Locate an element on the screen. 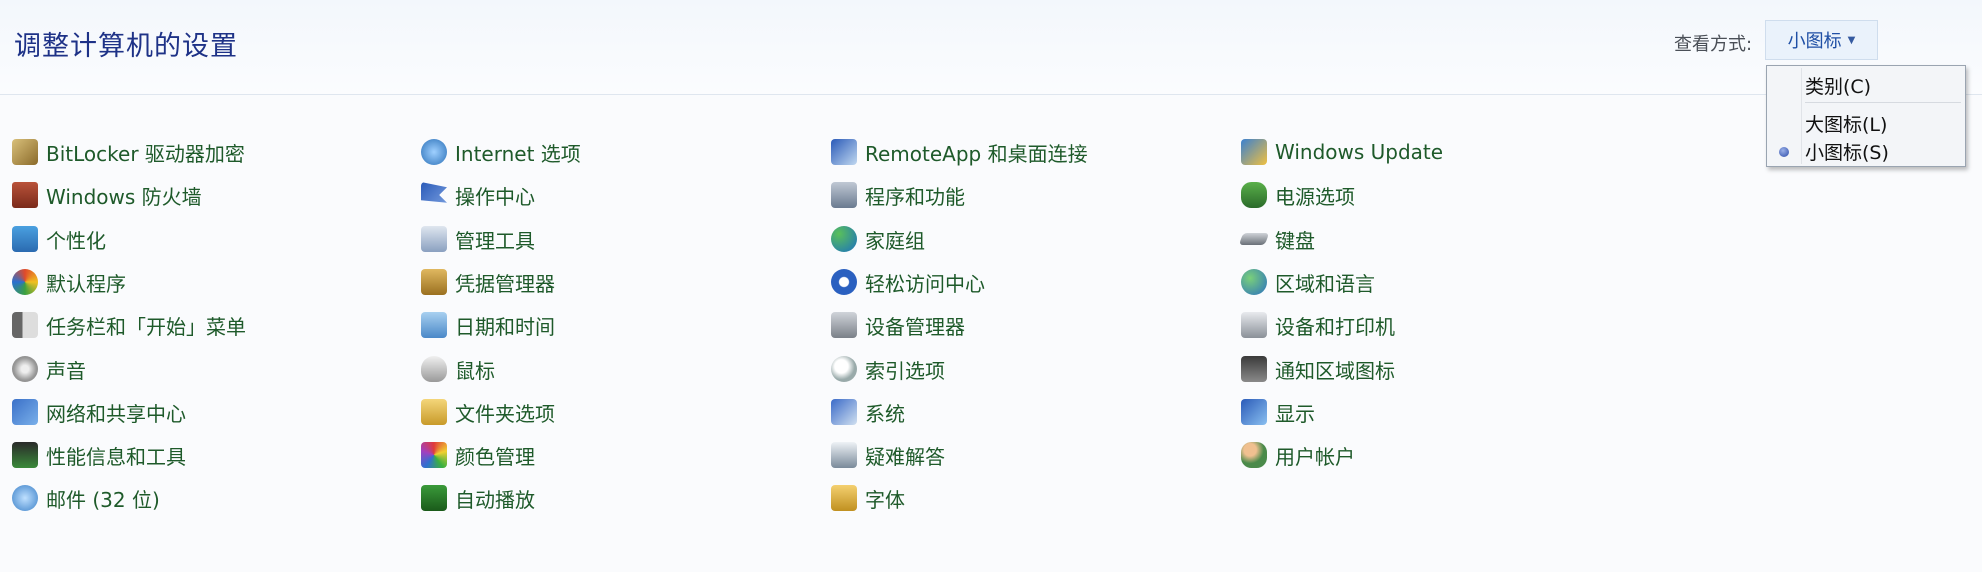 Image resolution: width=1982 pixels, height=572 pixels. control-panel-item: Windows 防火墙 is located at coordinates (107, 195).